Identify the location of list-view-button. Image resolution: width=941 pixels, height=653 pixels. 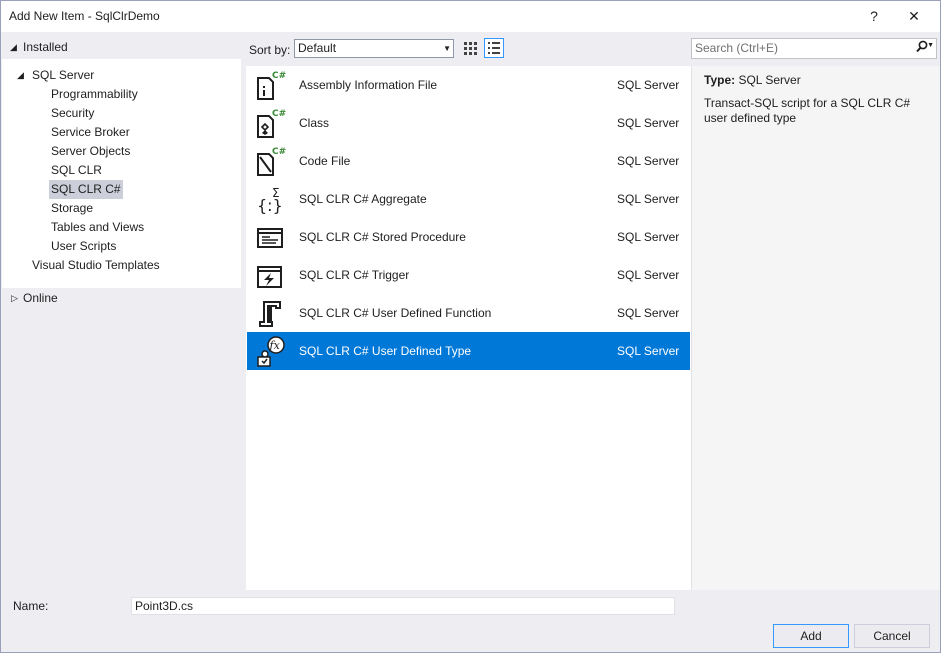
(494, 48).